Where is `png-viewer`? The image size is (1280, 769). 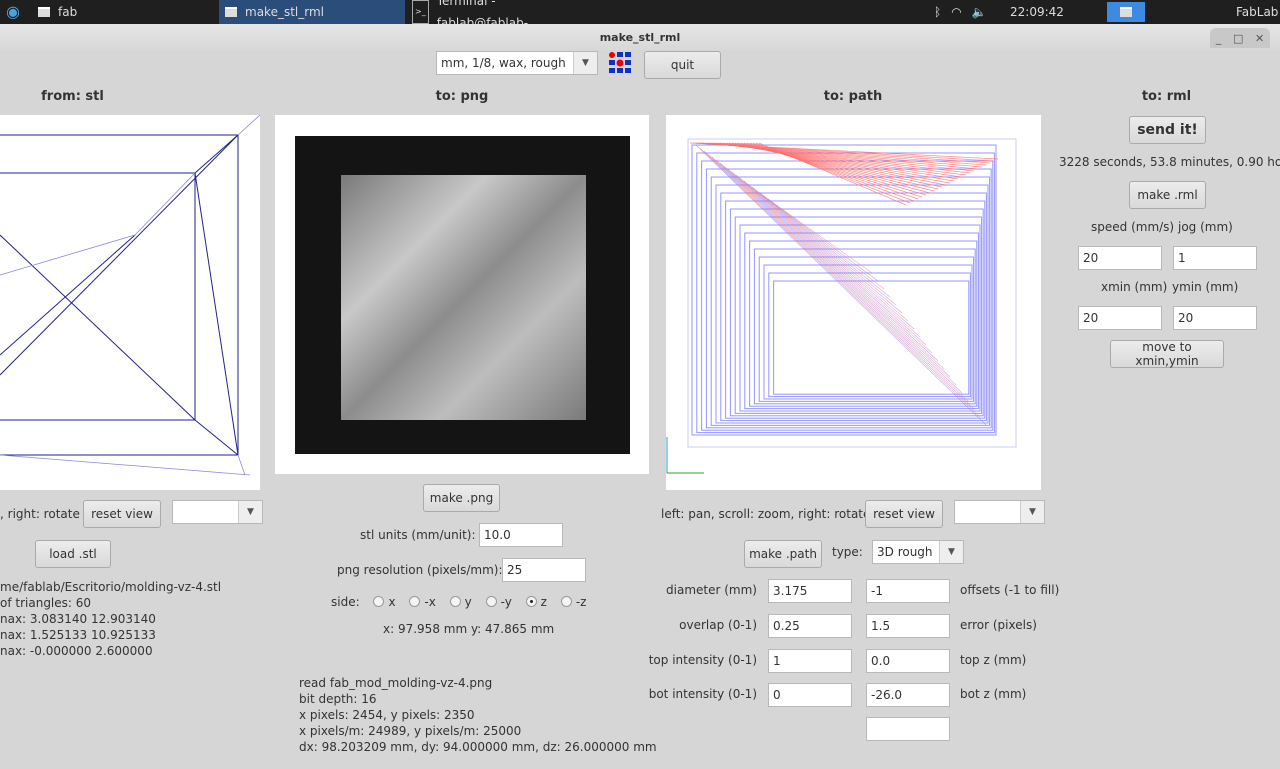
png-viewer is located at coordinates (462, 294).